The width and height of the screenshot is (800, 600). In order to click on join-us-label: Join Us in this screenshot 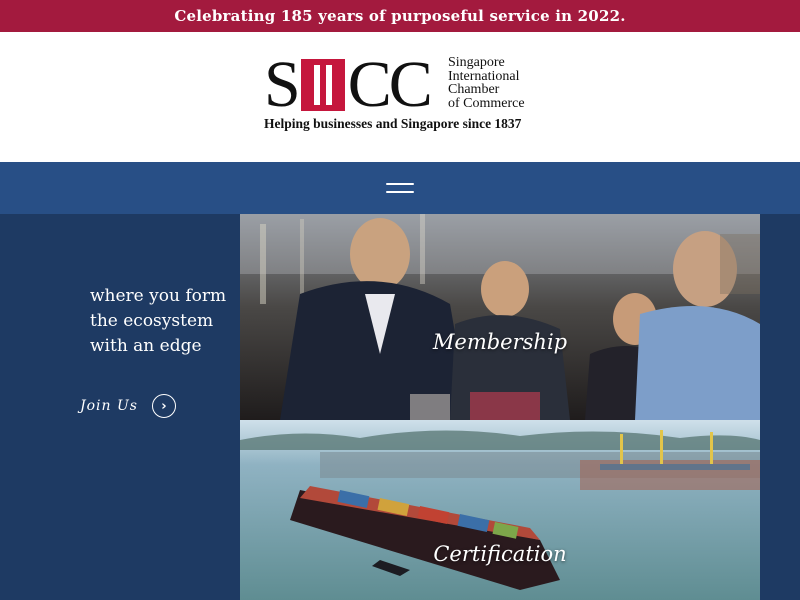, I will do `click(109, 406)`.